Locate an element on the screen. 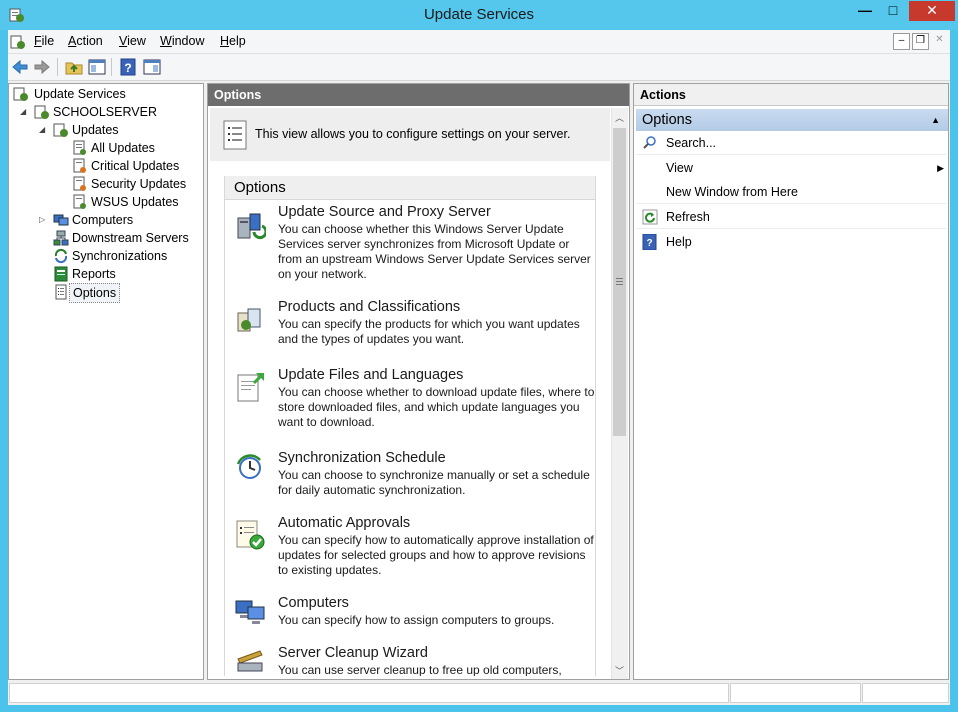  collapse-up-icon: ▲ is located at coordinates (935, 120).